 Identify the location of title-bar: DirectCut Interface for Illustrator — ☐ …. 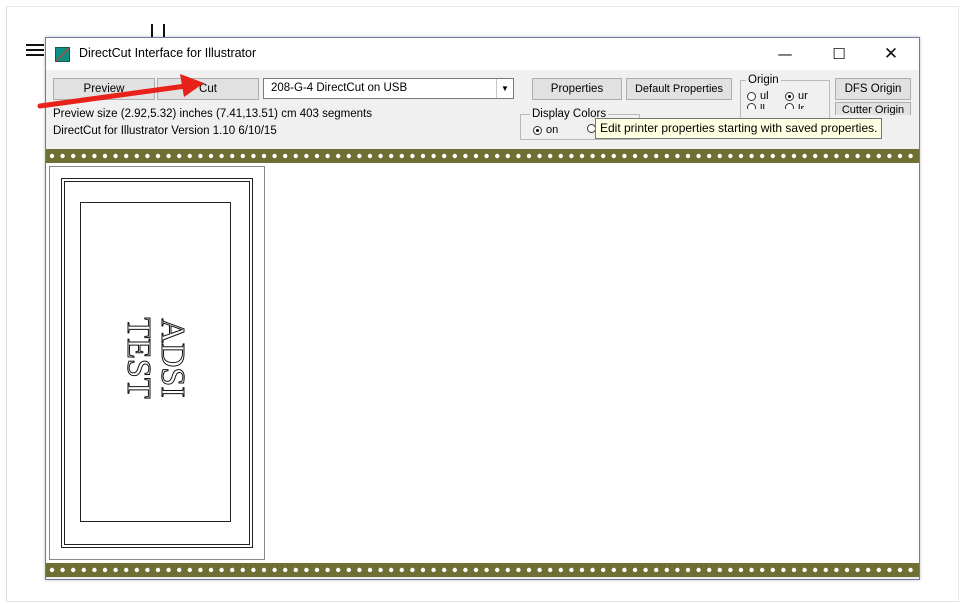
(482, 54).